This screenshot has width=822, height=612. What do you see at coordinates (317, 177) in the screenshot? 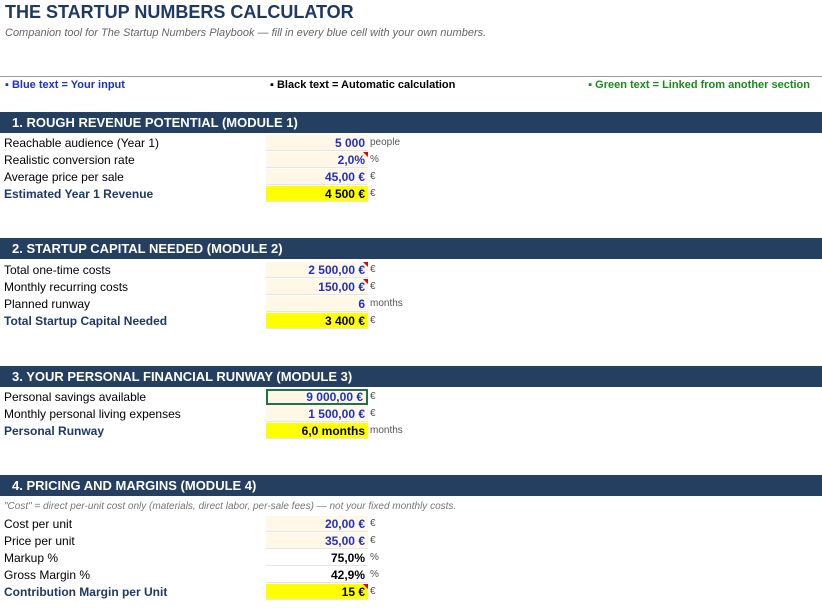
I see `average-price-cell: 45,00 €` at bounding box center [317, 177].